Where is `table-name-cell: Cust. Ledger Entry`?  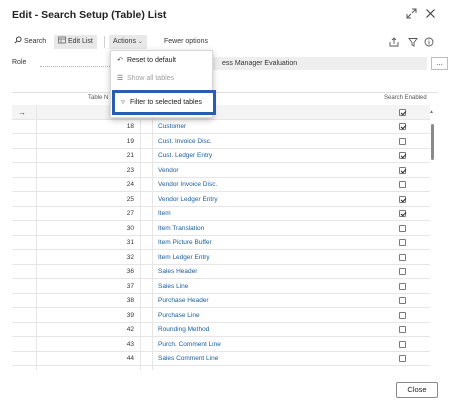 table-name-cell: Cust. Ledger Entry is located at coordinates (185, 155).